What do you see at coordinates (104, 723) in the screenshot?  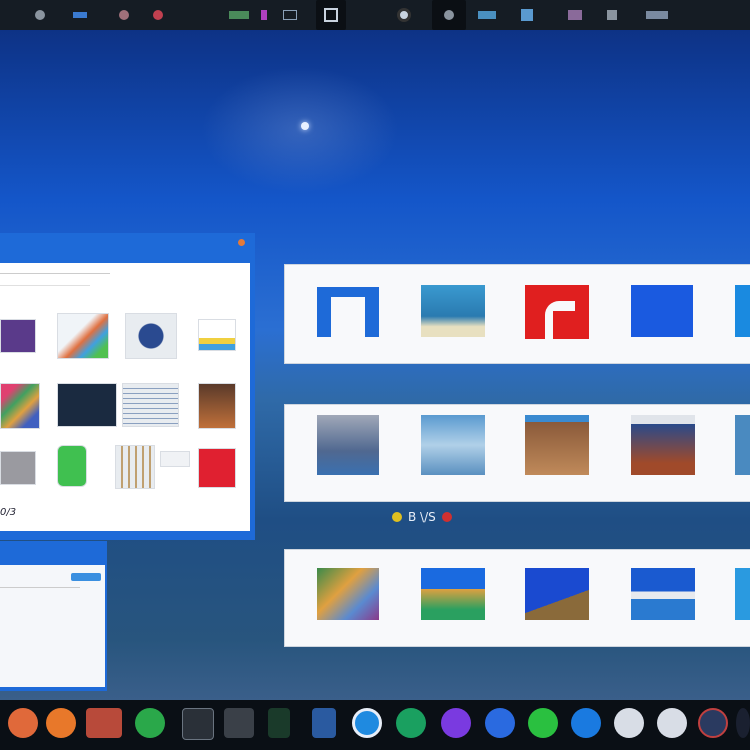 I see `store-icon` at bounding box center [104, 723].